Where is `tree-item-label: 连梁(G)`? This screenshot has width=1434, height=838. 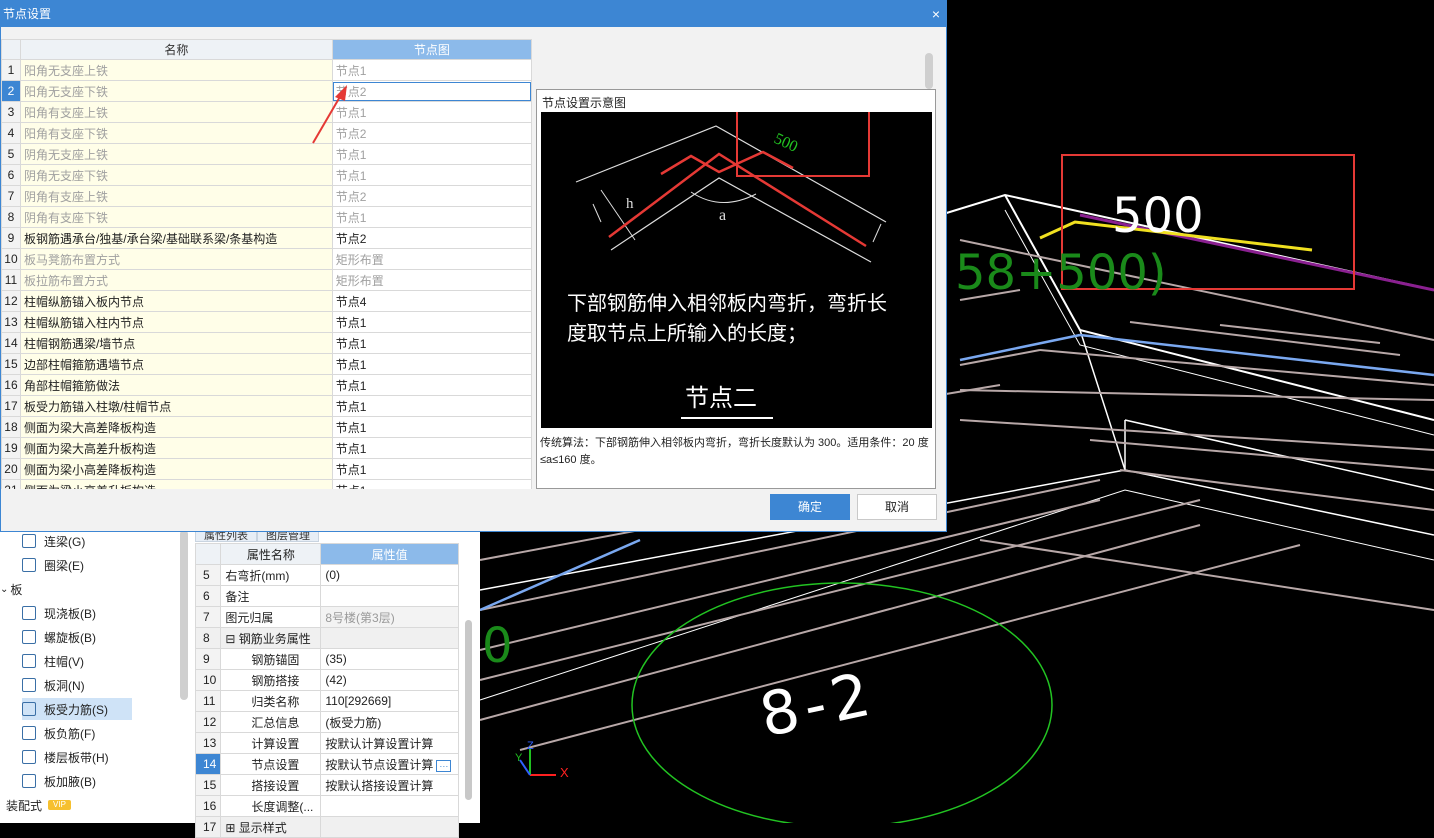
tree-item-label: 连梁(G) is located at coordinates (65, 541).